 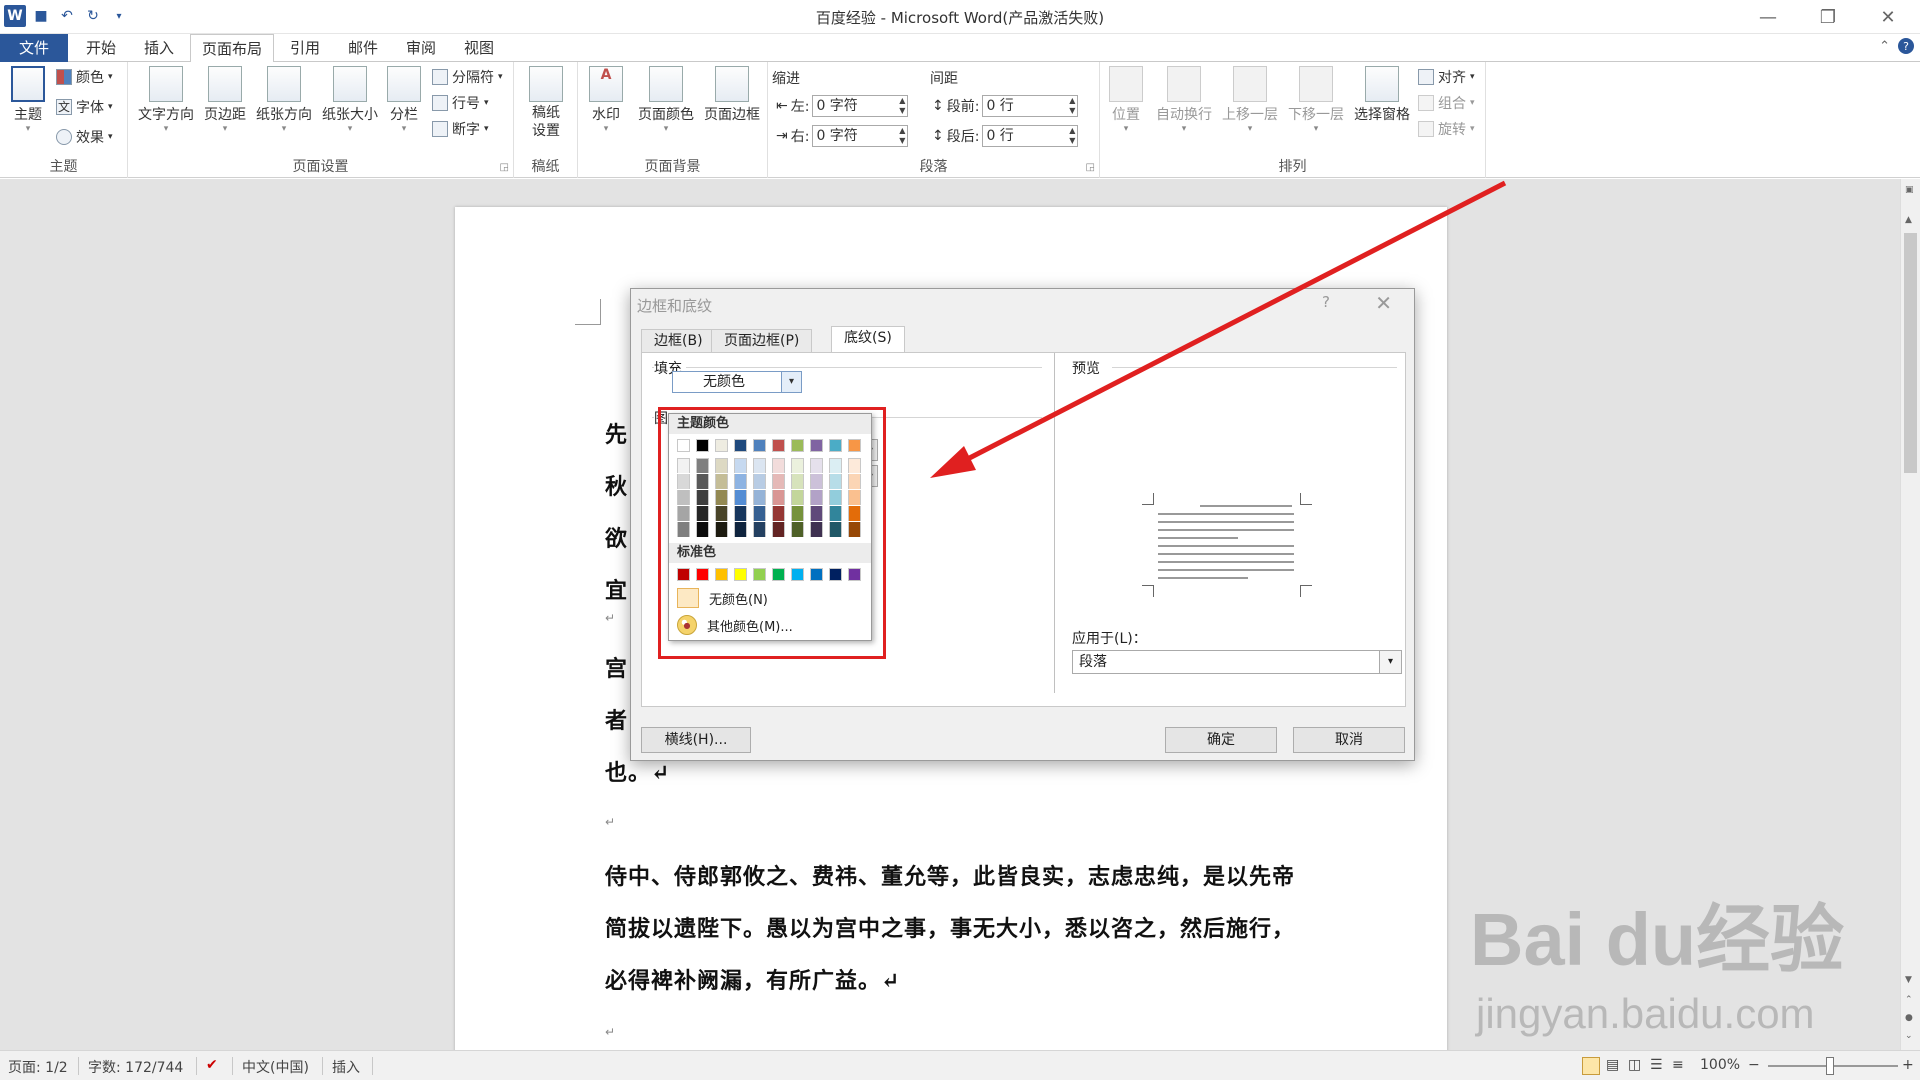 I want to click on spacing-after-input: 0 行 ▲ ▼, so click(x=1030, y=136).